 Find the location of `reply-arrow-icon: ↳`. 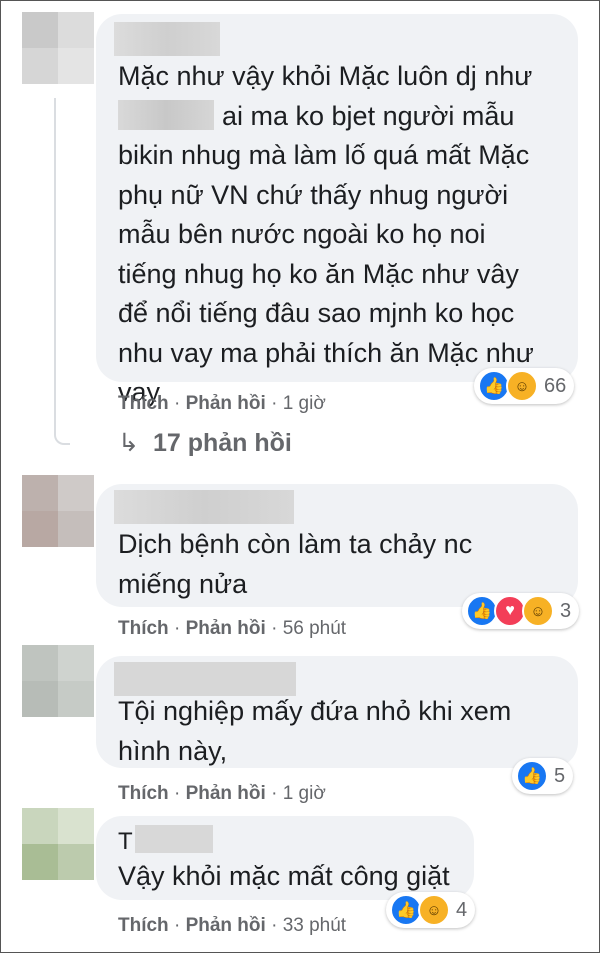

reply-arrow-icon: ↳ is located at coordinates (128, 443).